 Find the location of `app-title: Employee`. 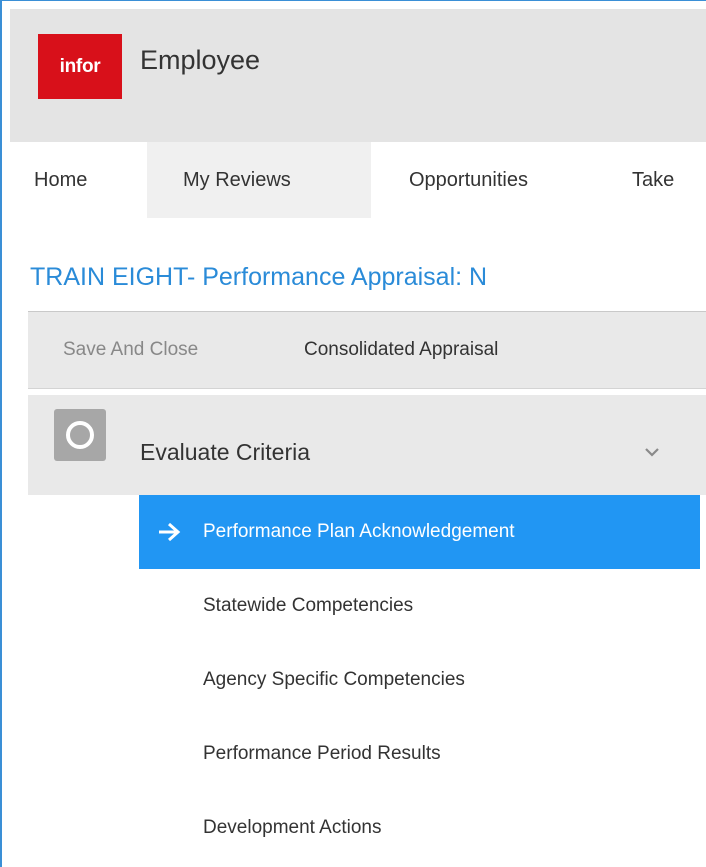

app-title: Employee is located at coordinates (200, 60).